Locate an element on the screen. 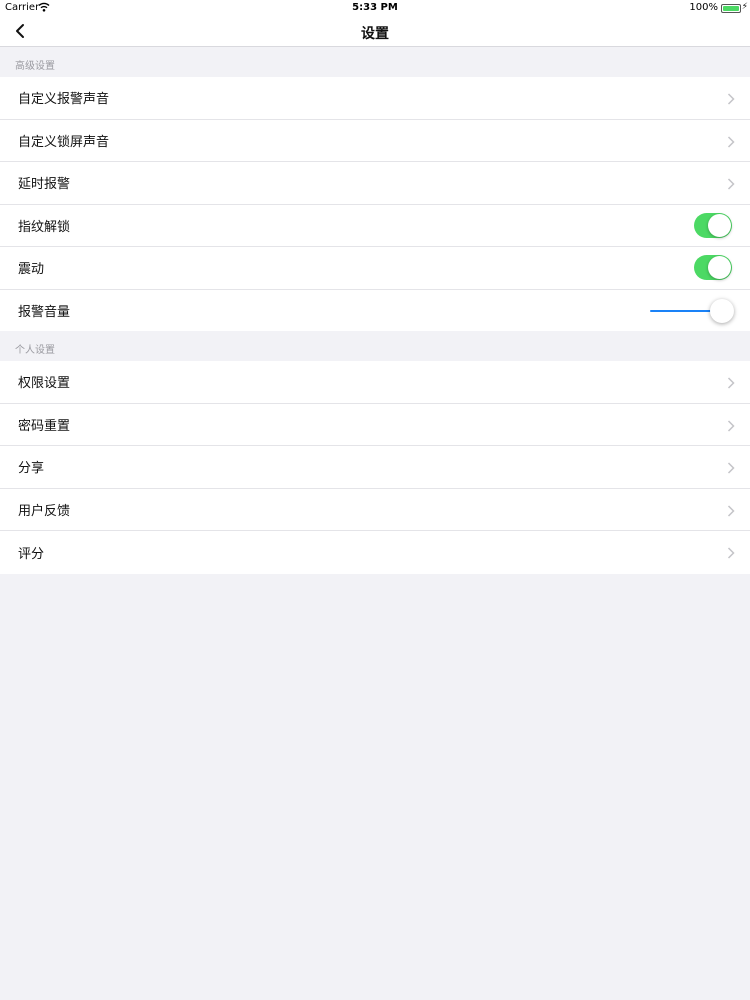 The image size is (750, 1000). row-delayed-alarm: 延时报警 is located at coordinates (375, 183).